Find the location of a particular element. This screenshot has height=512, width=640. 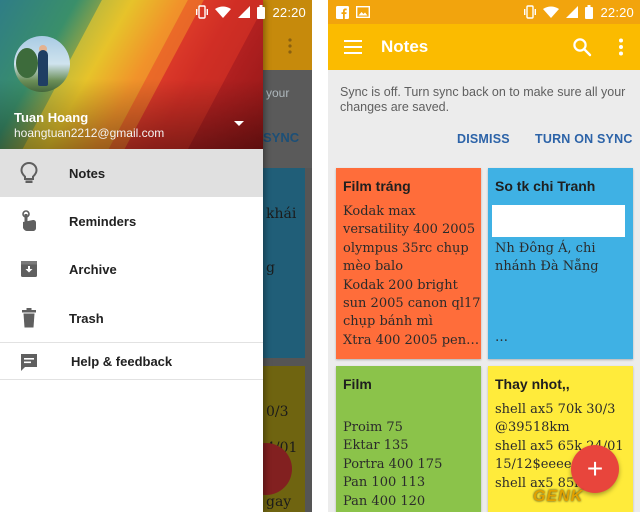

drawer-item-help-feedback: Help & feedback is located at coordinates (131, 361).